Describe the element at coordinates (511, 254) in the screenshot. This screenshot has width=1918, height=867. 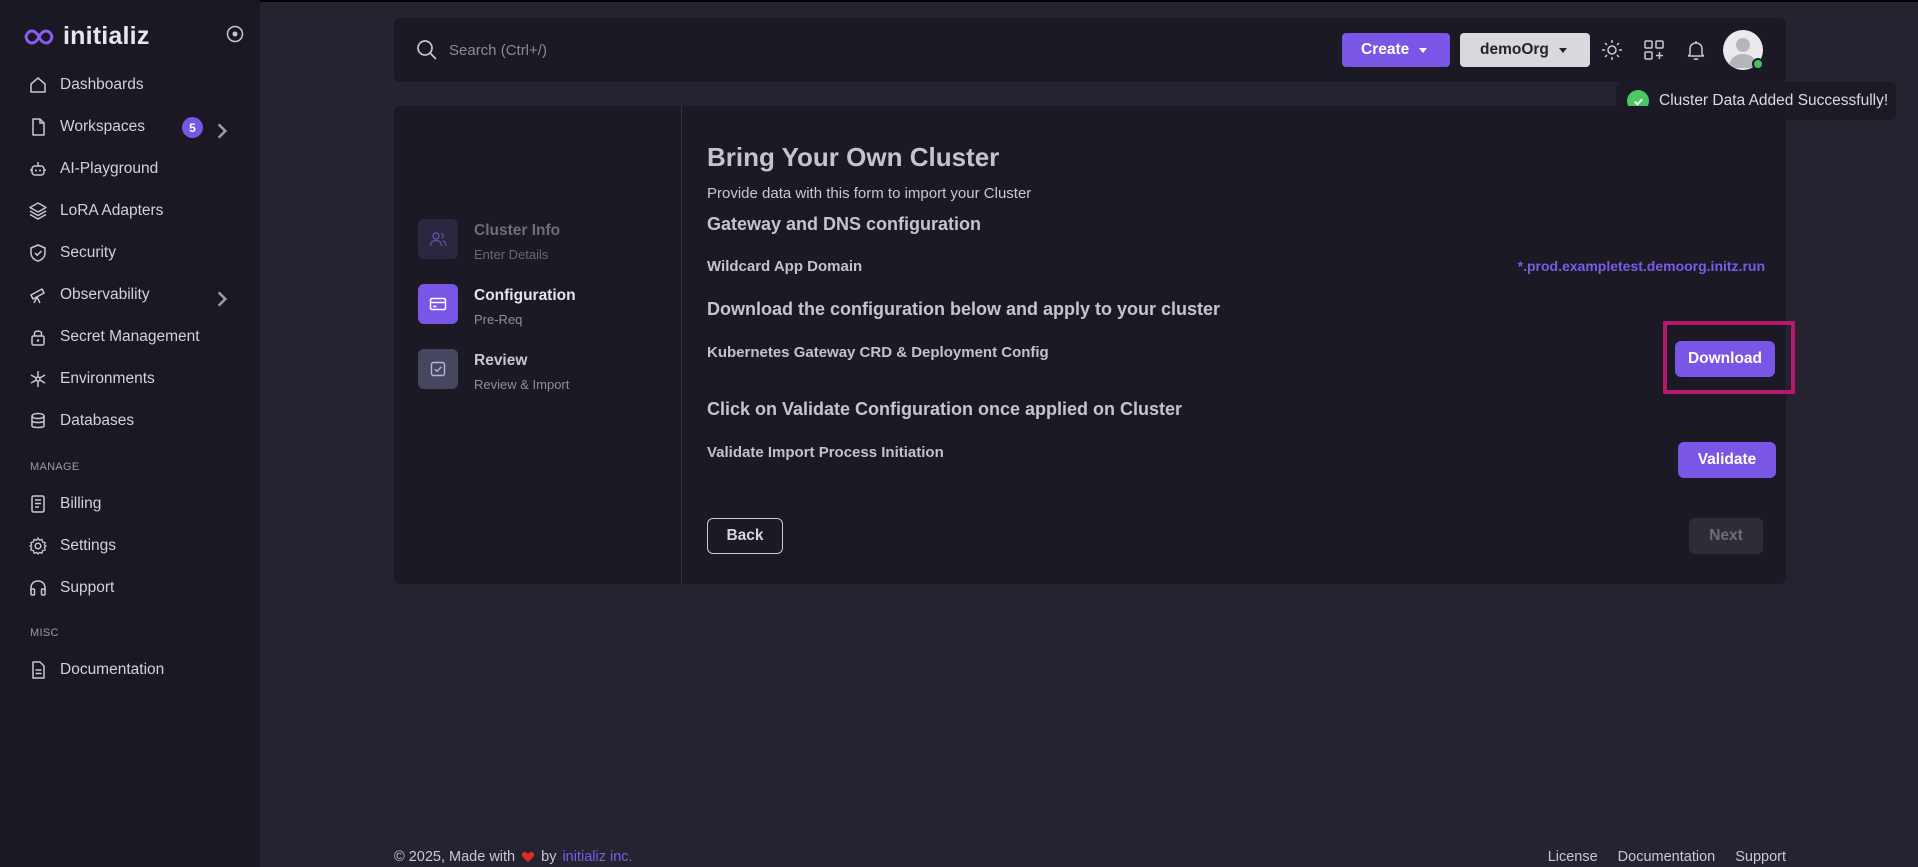
I see `step-subtitle: Enter Details` at that location.